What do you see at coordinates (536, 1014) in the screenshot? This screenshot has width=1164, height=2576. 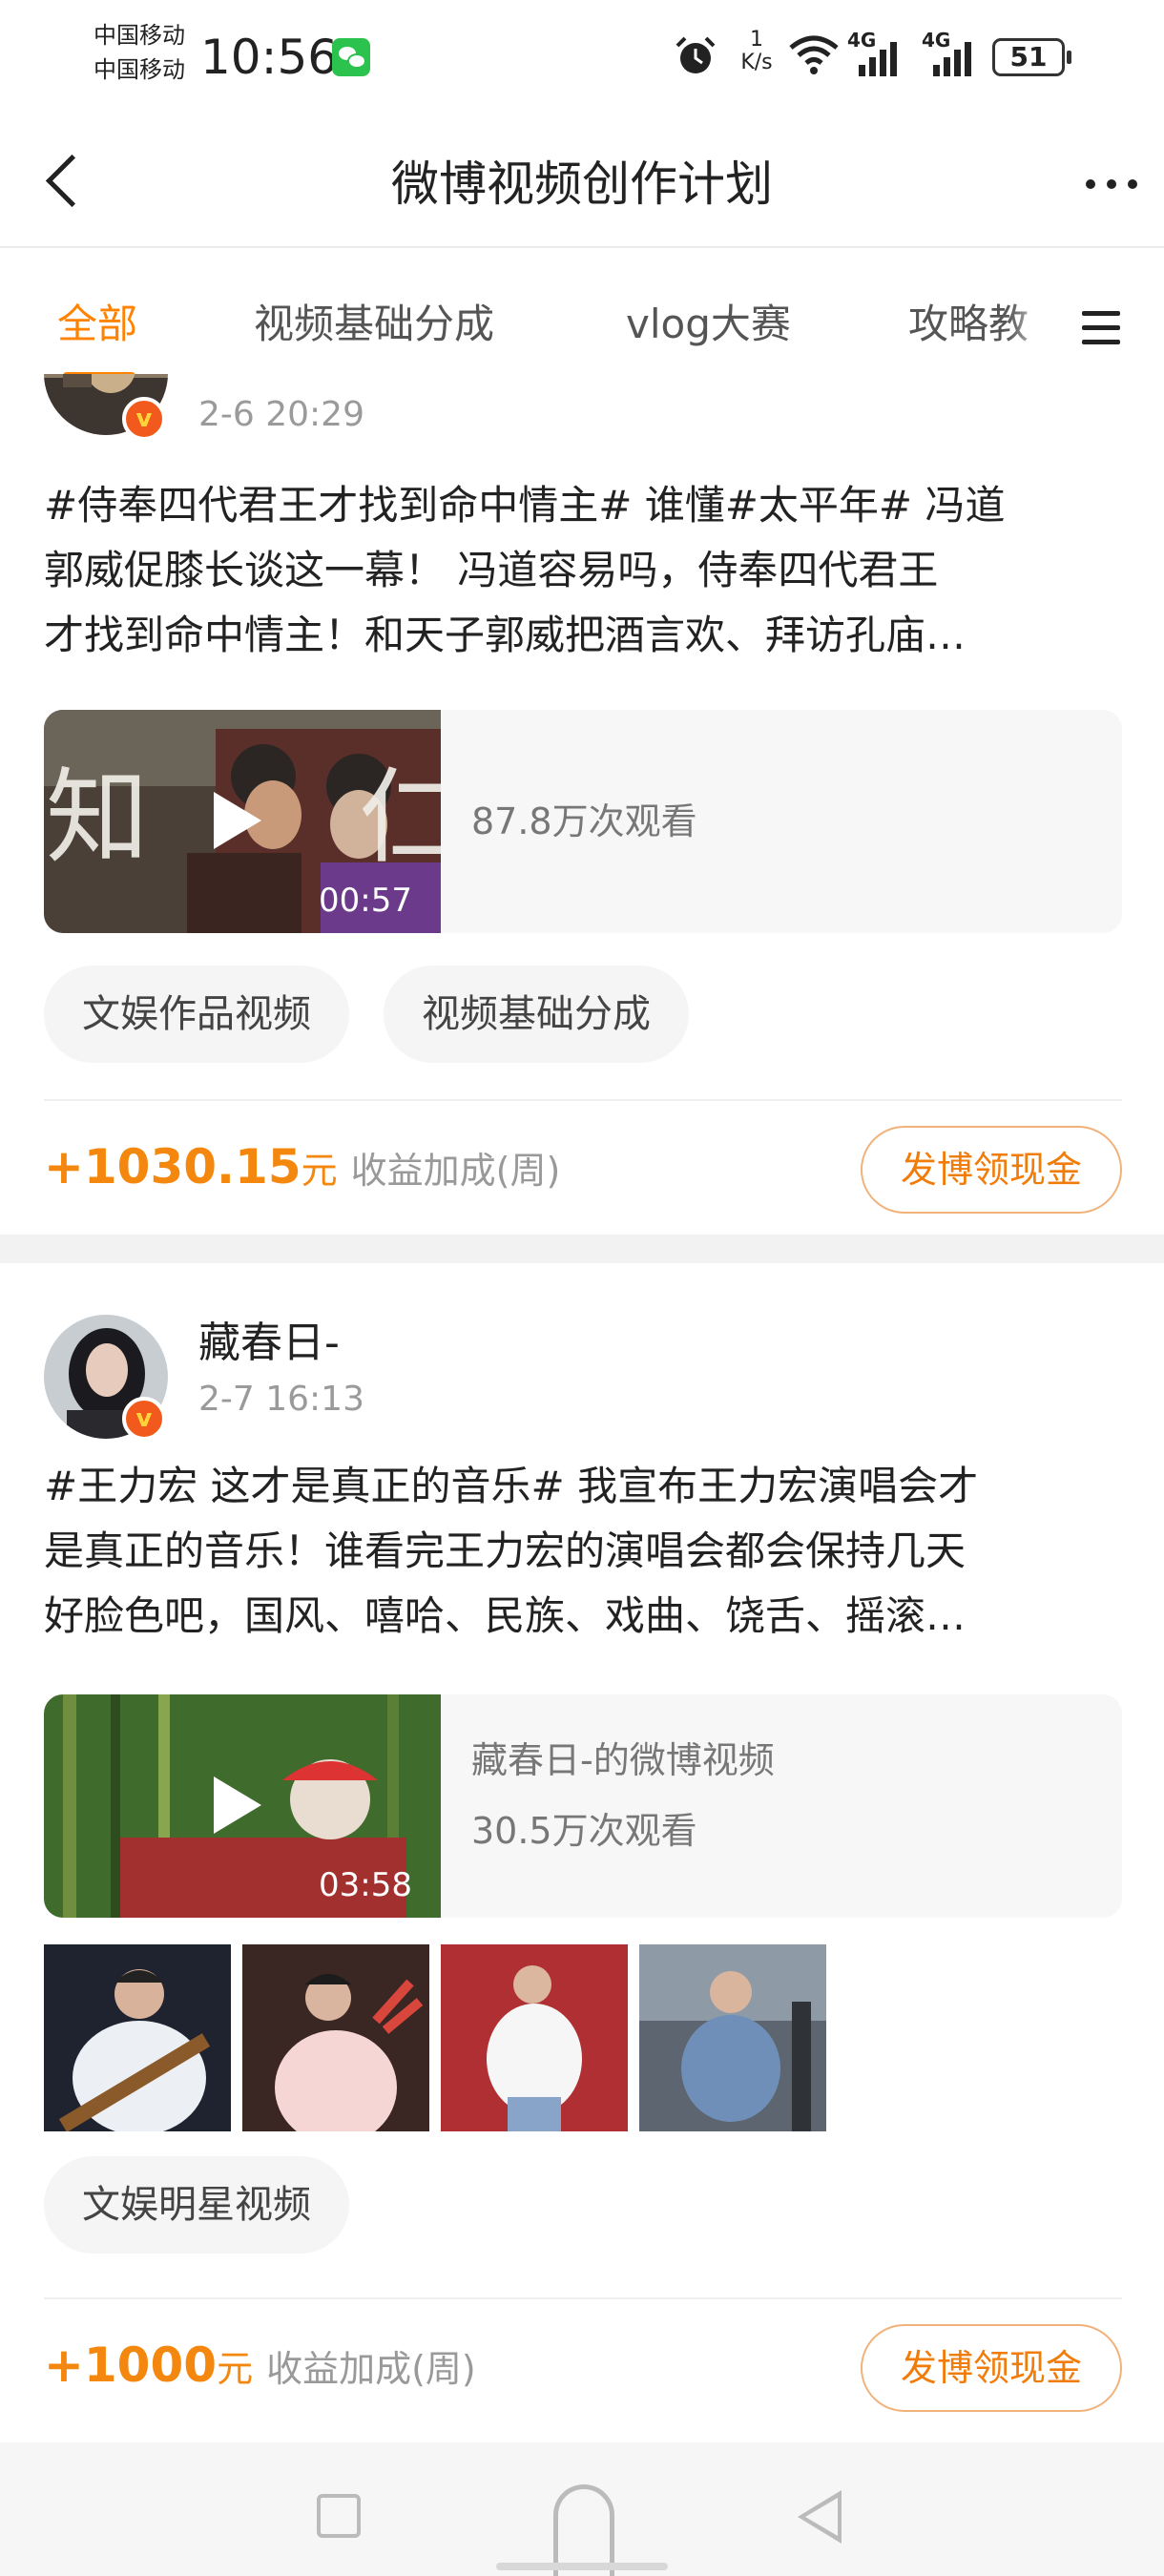 I see `topic-tag: 视频基础分成` at bounding box center [536, 1014].